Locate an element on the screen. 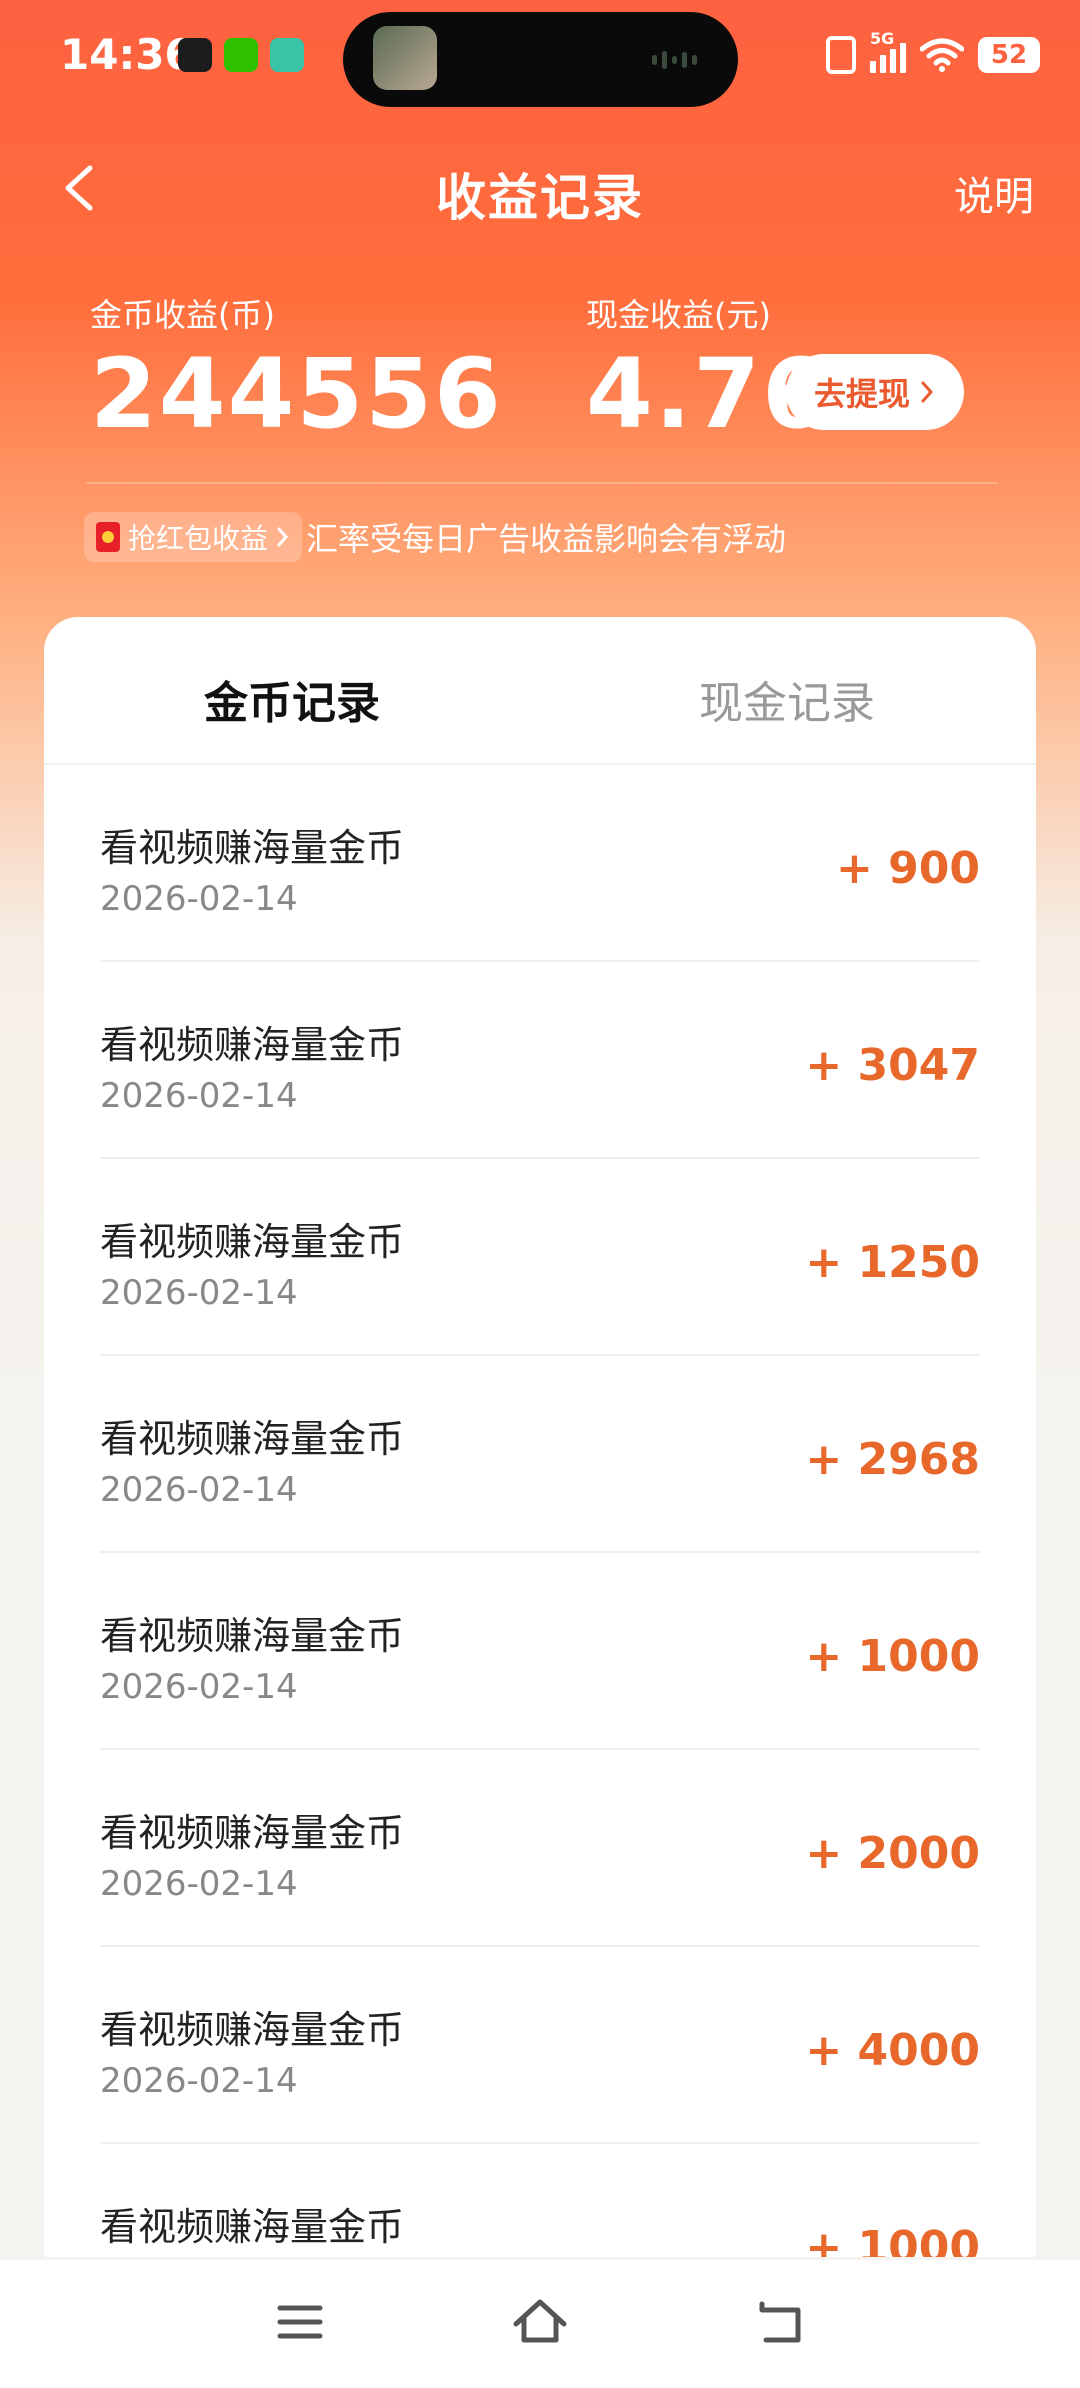 This screenshot has width=1080, height=2388. home-icon is located at coordinates (540, 2322).